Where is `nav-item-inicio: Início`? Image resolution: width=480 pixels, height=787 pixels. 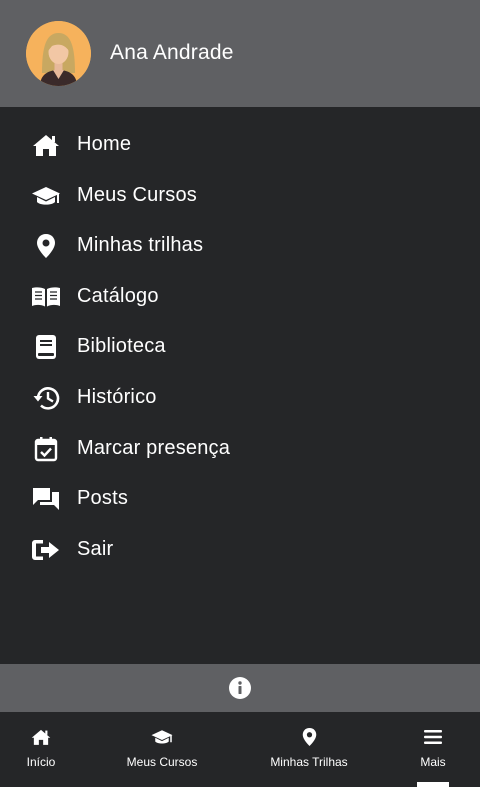
nav-item-inicio: Início is located at coordinates (41, 749).